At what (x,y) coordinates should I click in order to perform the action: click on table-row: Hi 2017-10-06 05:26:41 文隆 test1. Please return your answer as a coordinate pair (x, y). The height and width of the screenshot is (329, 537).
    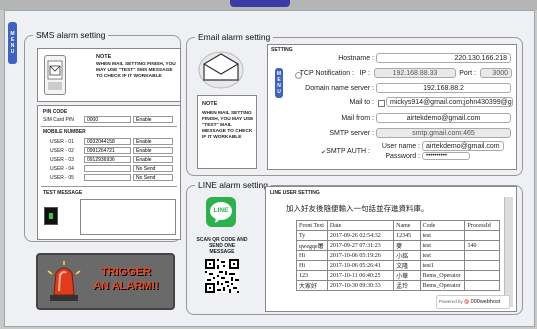
    Looking at the image, I should click on (398, 265).